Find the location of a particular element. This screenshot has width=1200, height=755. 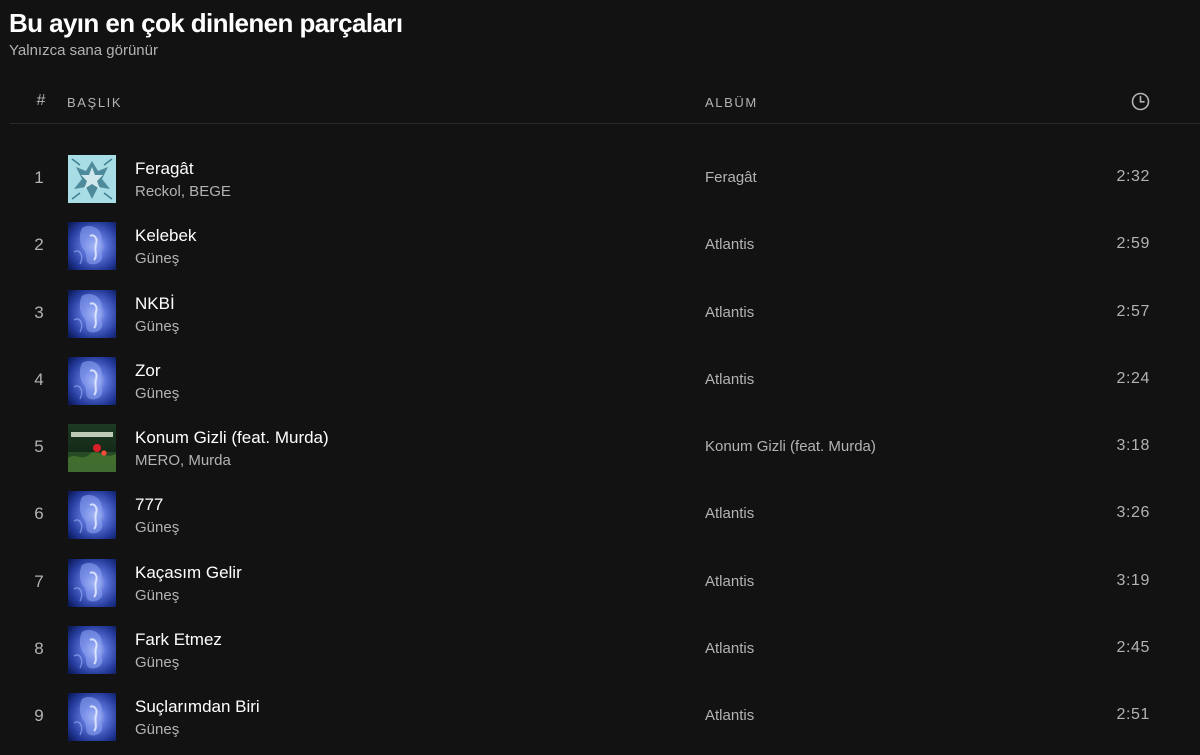

track-title: Suçlarımdan Biri is located at coordinates (197, 707).